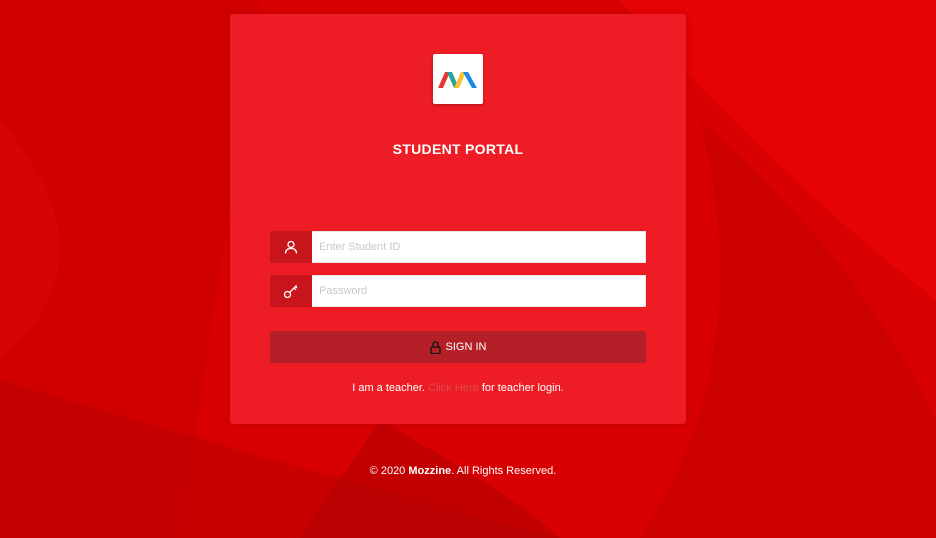 Image resolution: width=936 pixels, height=538 pixels. Describe the element at coordinates (479, 291) in the screenshot. I see `password-input` at that location.